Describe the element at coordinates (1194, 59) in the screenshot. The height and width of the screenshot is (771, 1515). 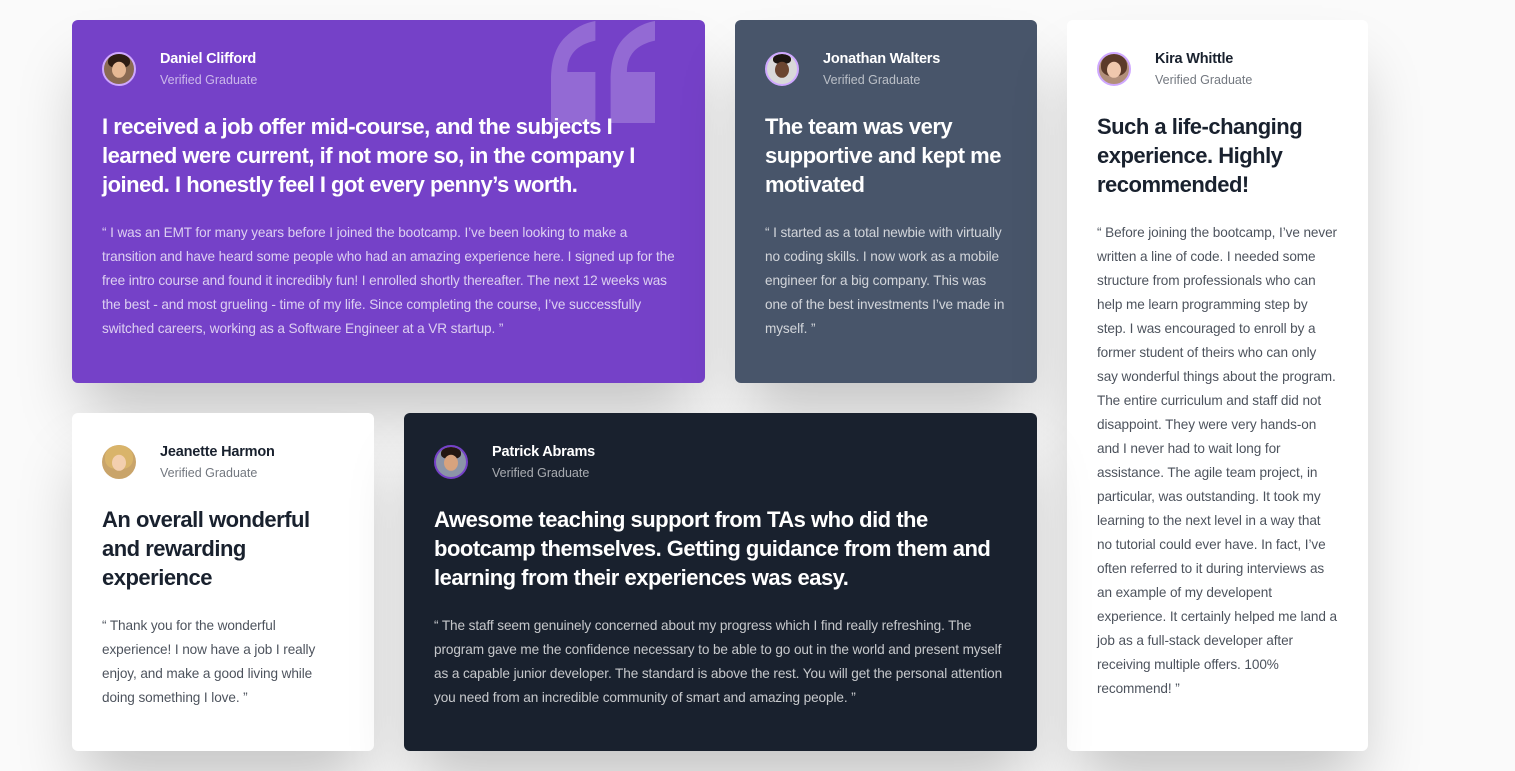
I see `author-name: Kira Whittle` at that location.